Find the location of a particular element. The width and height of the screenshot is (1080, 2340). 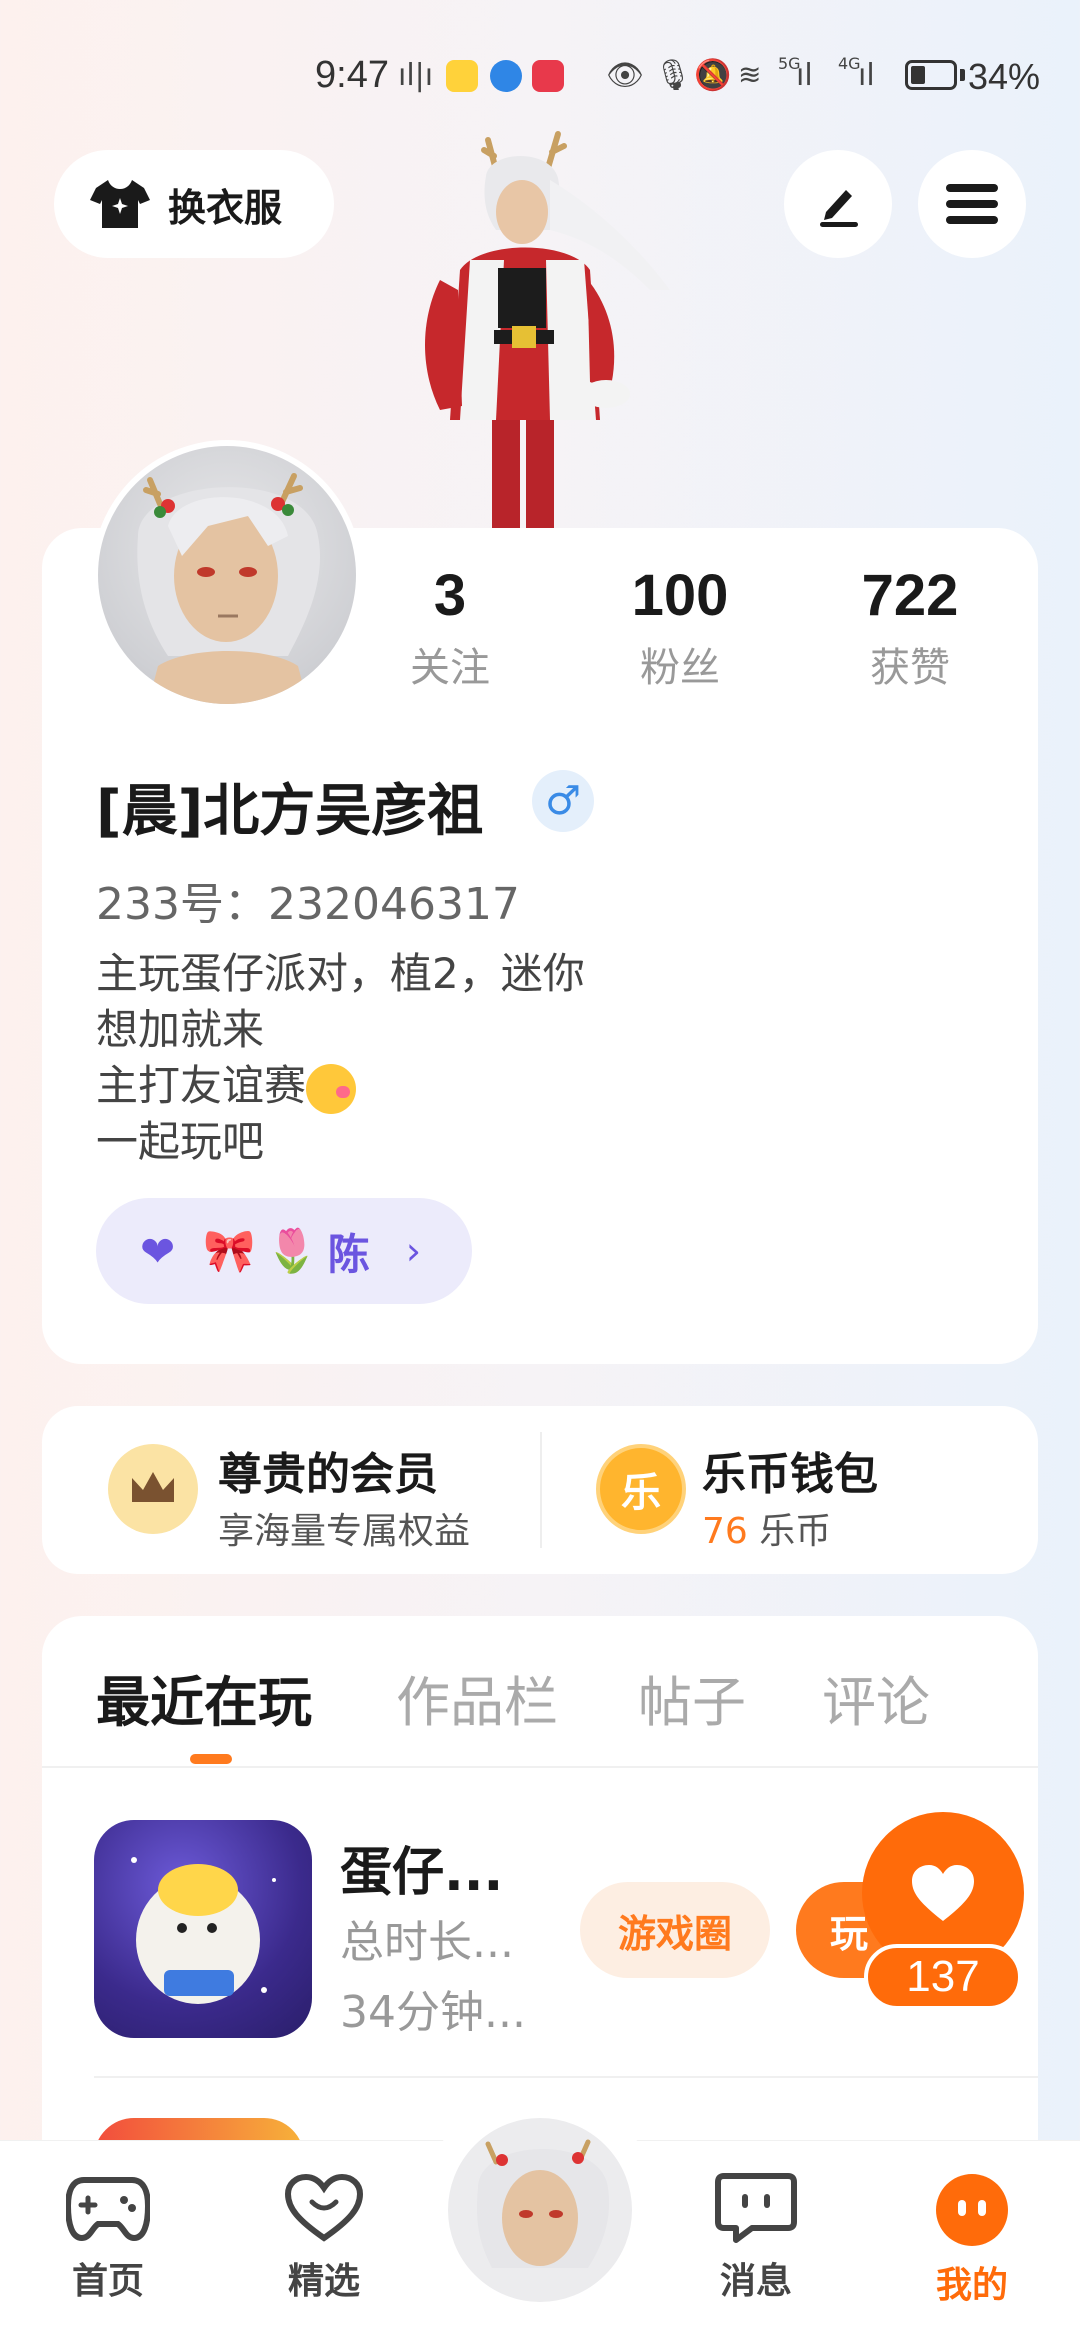

wallet-title: 乐币钱包 is located at coordinates (790, 1470).